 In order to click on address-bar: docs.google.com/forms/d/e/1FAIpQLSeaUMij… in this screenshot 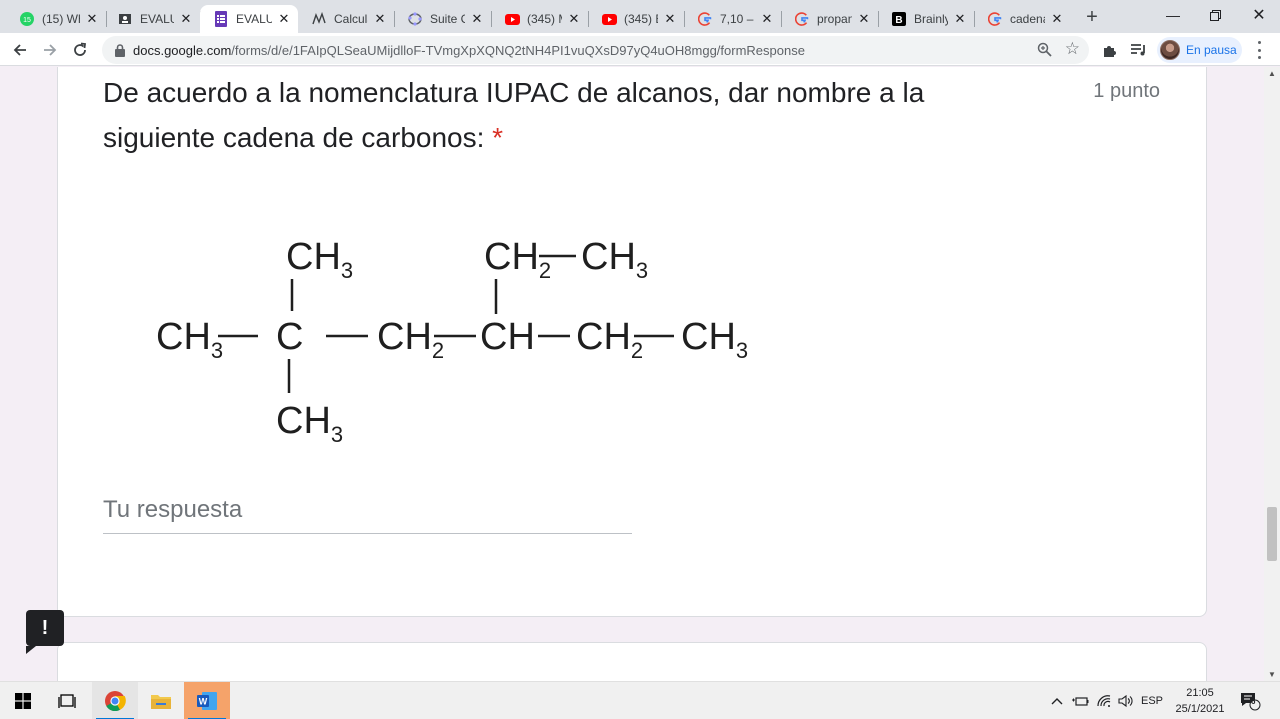, I will do `click(595, 50)`.